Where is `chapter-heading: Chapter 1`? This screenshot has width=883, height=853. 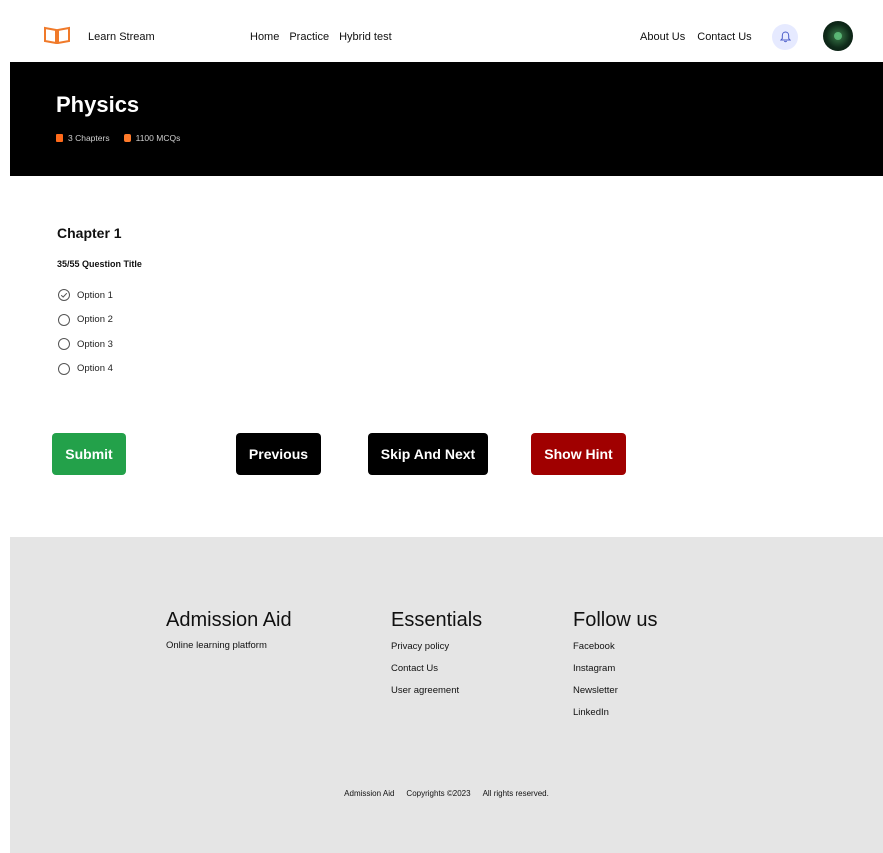 chapter-heading: Chapter 1 is located at coordinates (89, 233).